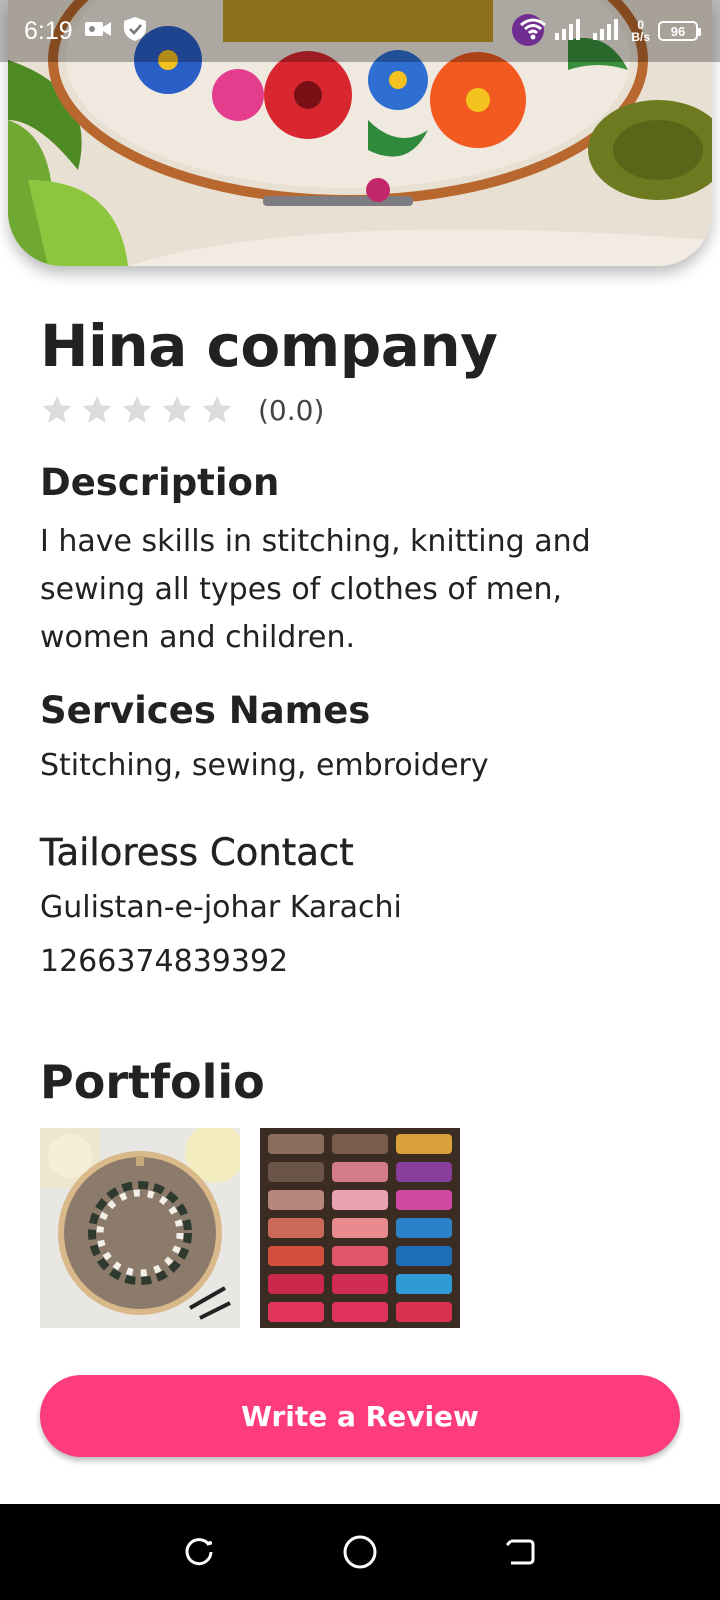 The width and height of the screenshot is (720, 1600). I want to click on portfolio-image-embroidery-hoop, so click(140, 1228).